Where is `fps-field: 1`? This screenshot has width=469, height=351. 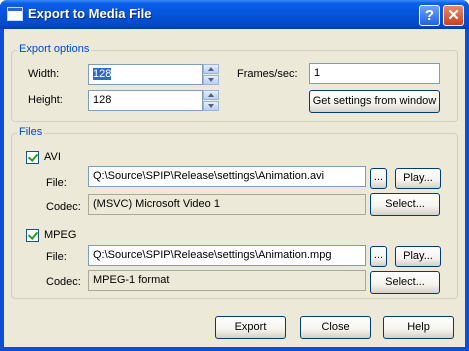
fps-field: 1 is located at coordinates (374, 73).